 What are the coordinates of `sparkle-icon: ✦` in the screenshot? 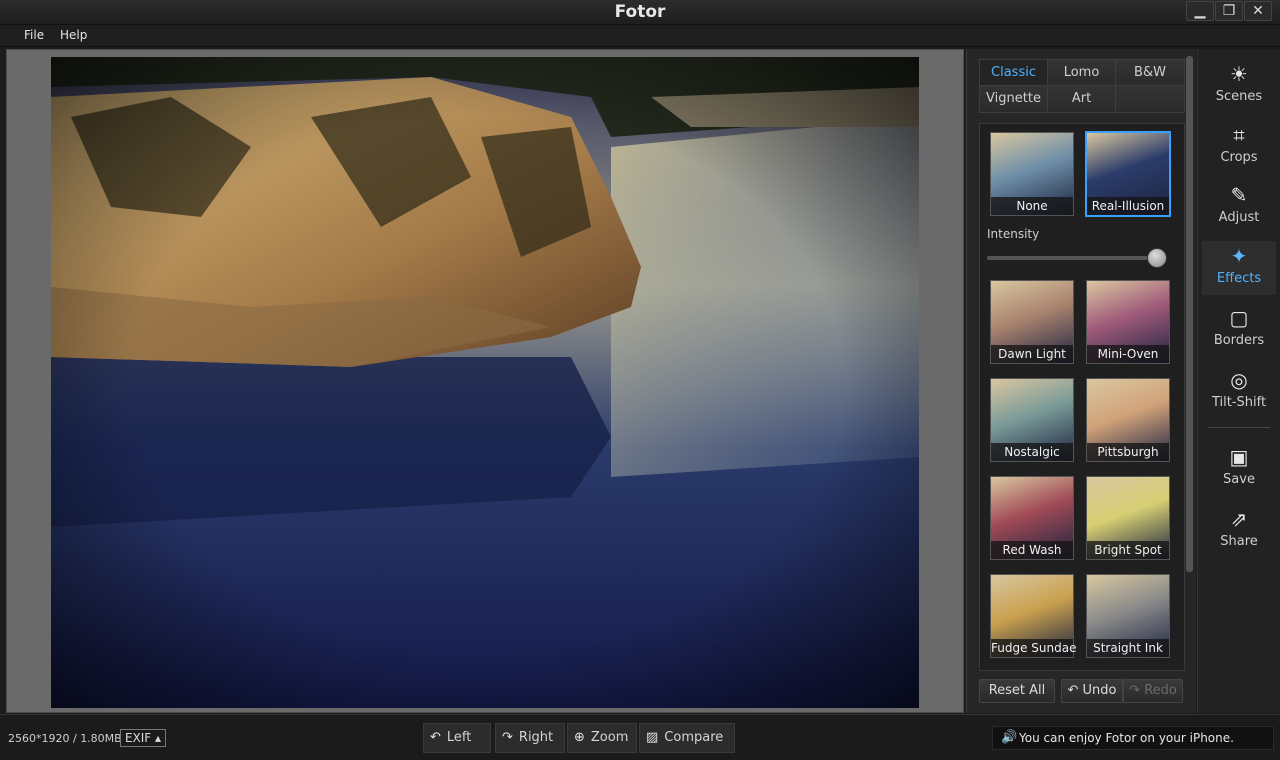 It's located at (1239, 256).